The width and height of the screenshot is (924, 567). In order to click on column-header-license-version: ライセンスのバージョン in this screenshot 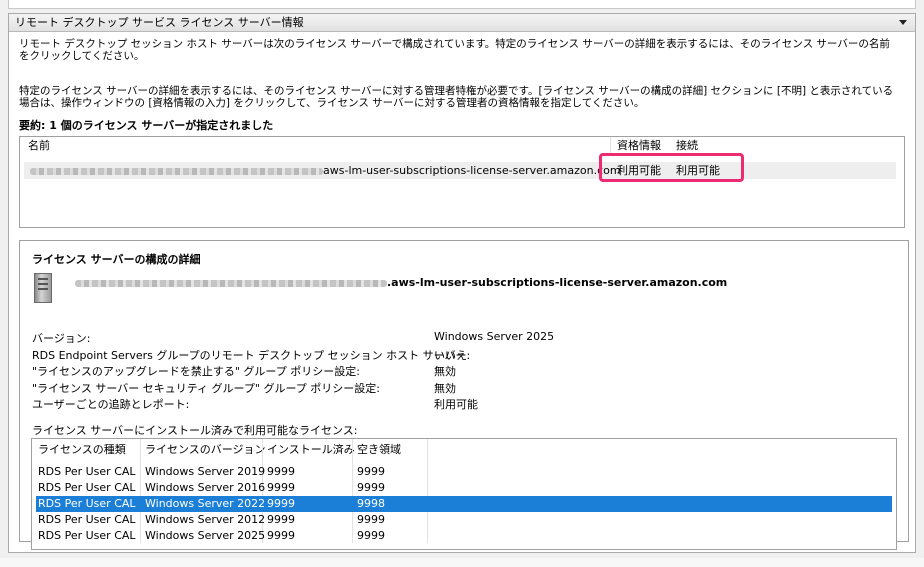, I will do `click(205, 450)`.